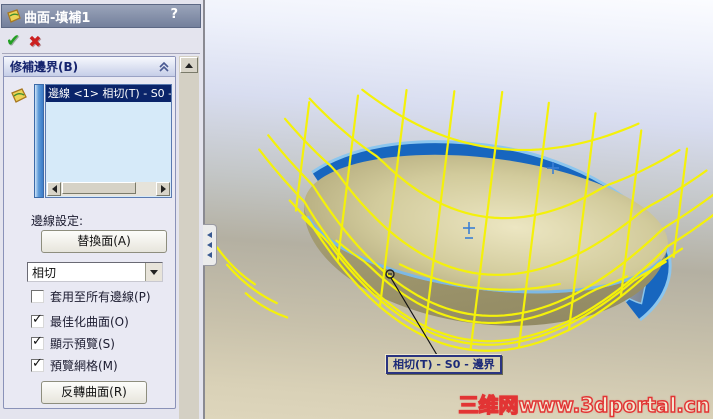 The width and height of the screenshot is (713, 419). Describe the element at coordinates (104, 241) in the screenshot. I see `replace-face-button: 替換面(A)` at that location.